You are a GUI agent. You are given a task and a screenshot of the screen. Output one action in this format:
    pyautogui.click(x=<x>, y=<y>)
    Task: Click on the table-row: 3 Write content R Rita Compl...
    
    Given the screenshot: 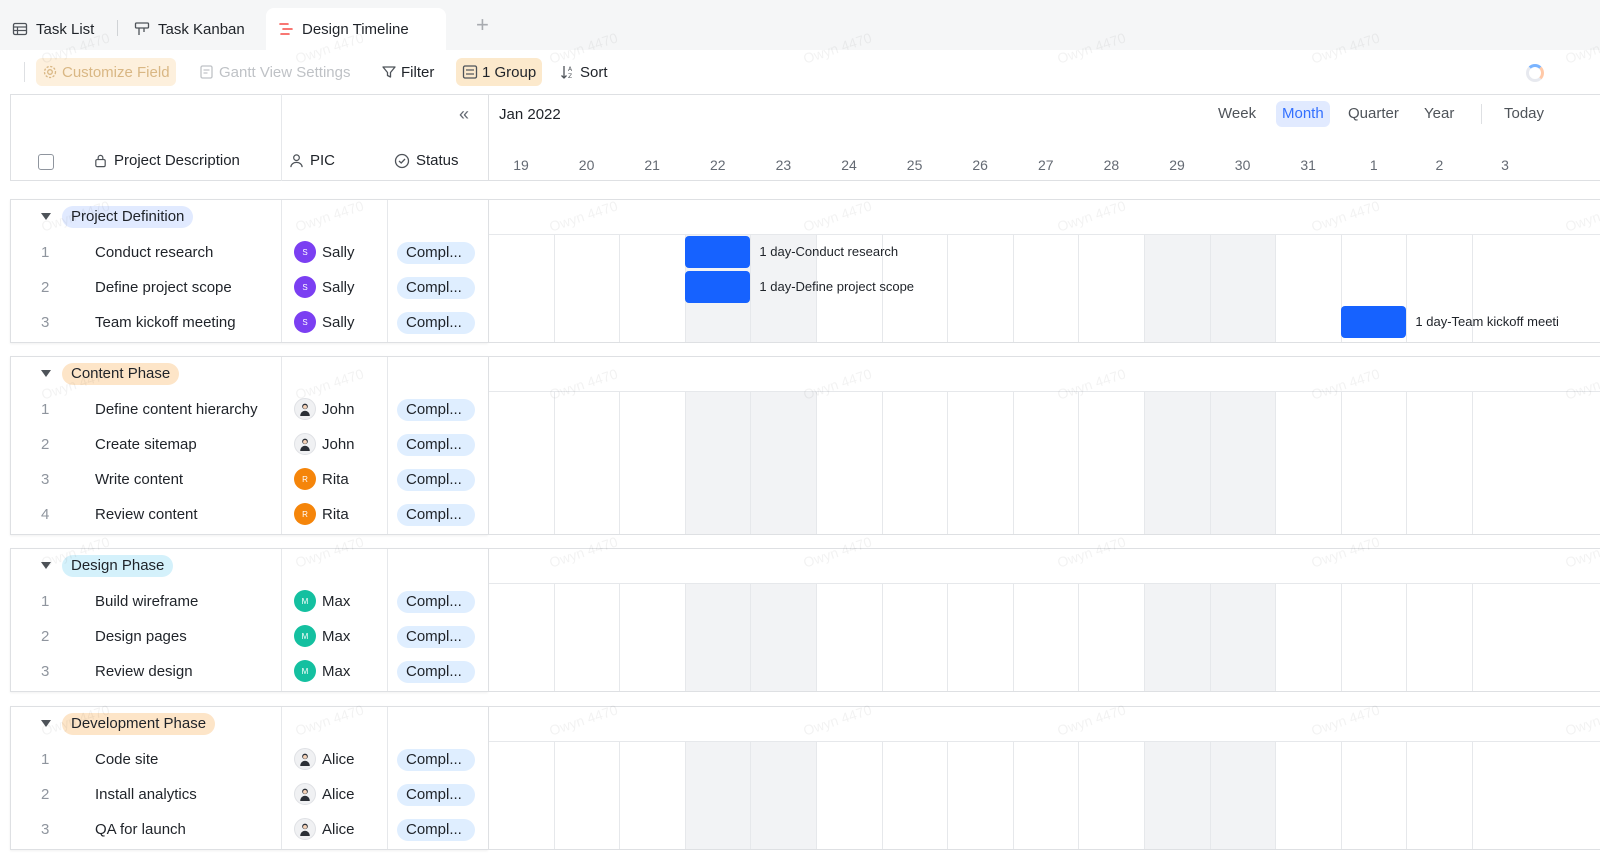 What is the action you would take?
    pyautogui.click(x=250, y=479)
    